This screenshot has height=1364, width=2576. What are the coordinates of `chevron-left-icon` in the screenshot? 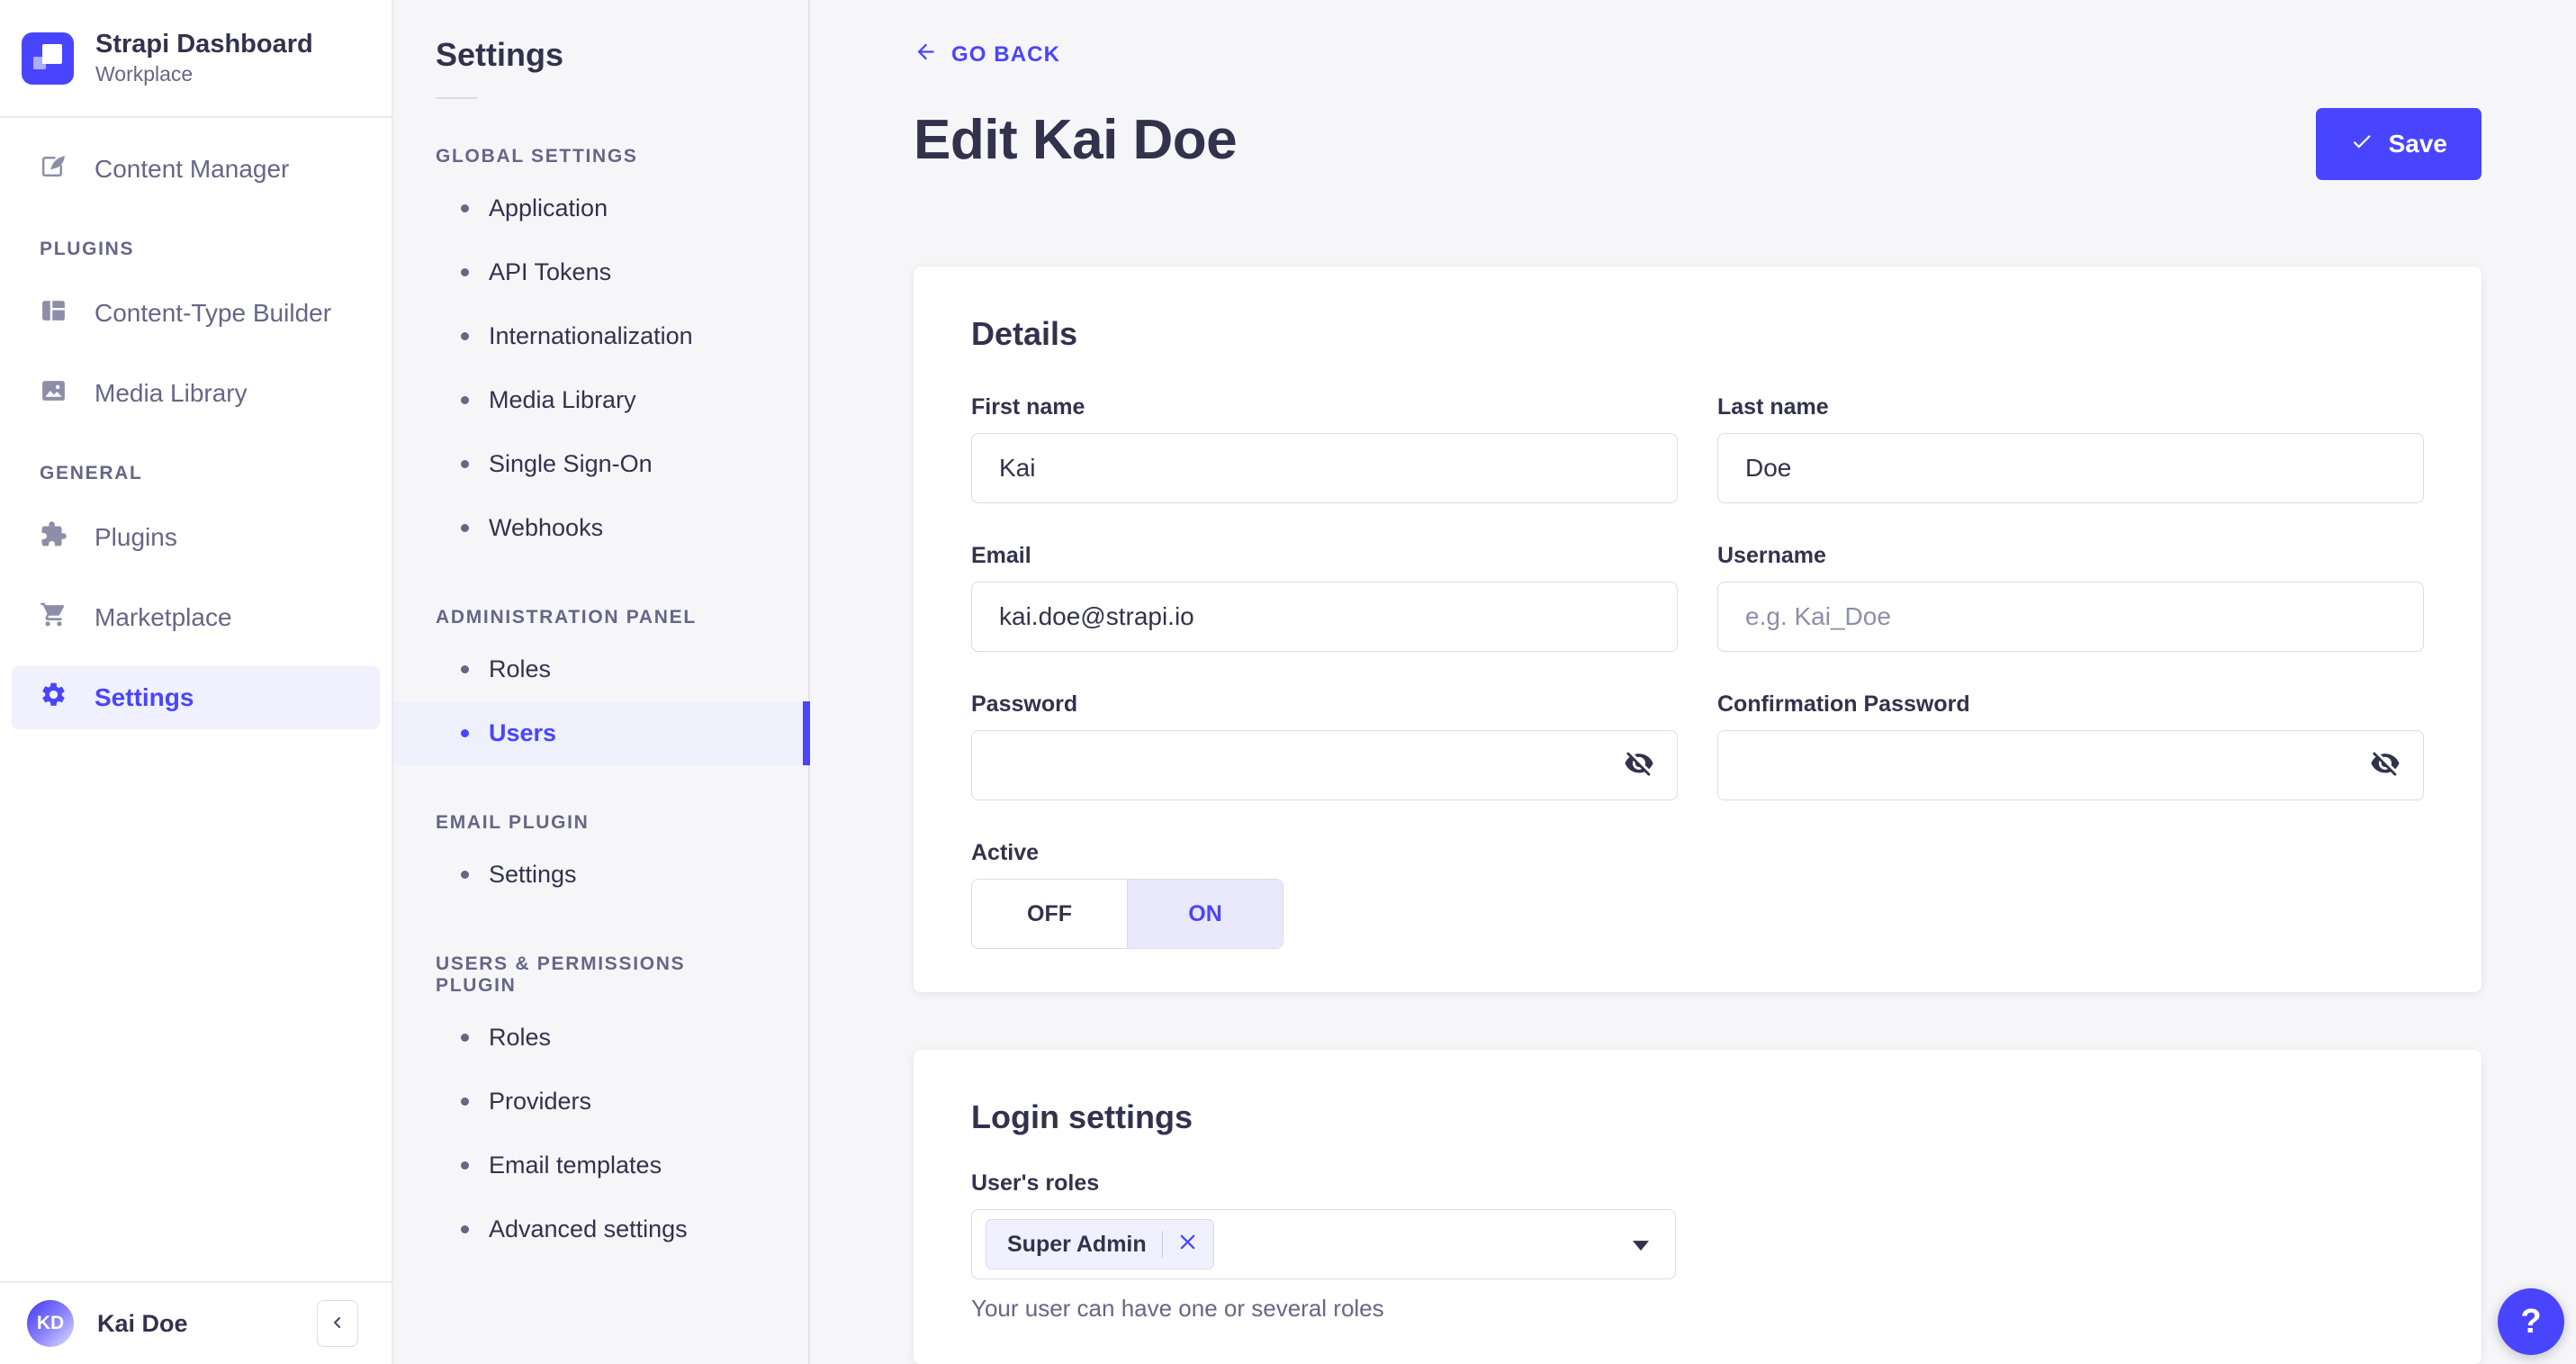 It's located at (338, 1324).